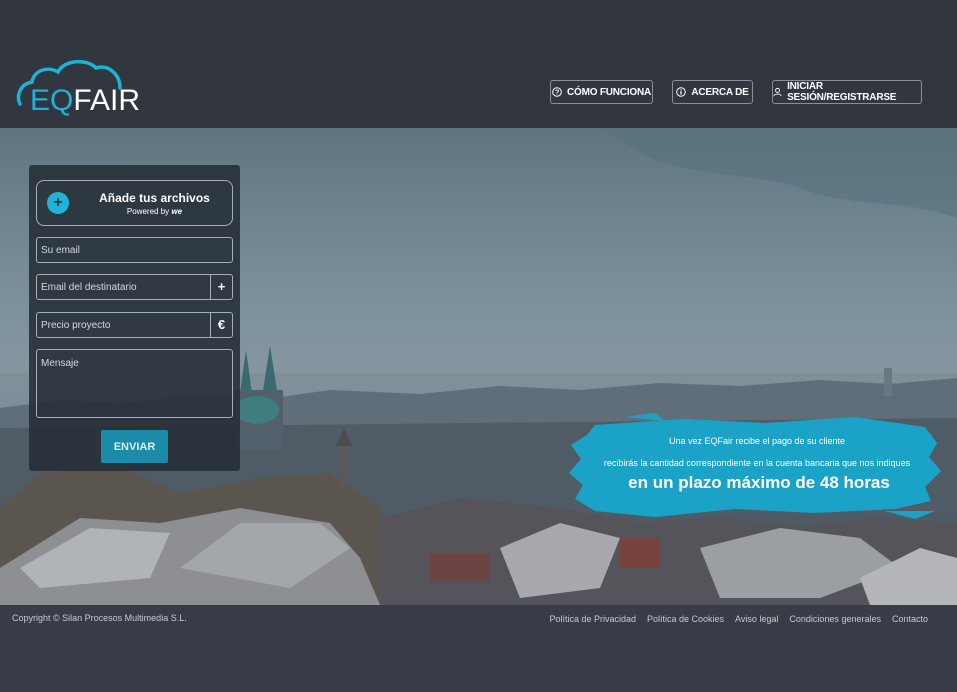 The width and height of the screenshot is (957, 692). I want to click on user-icon, so click(777, 92).